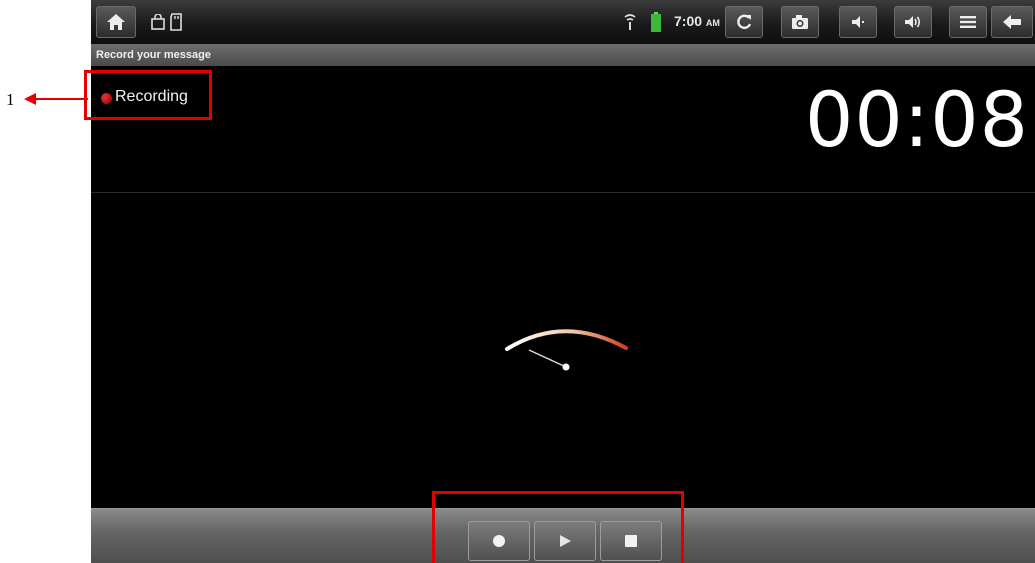  What do you see at coordinates (688, 21) in the screenshot?
I see `status-time-value: 7:00` at bounding box center [688, 21].